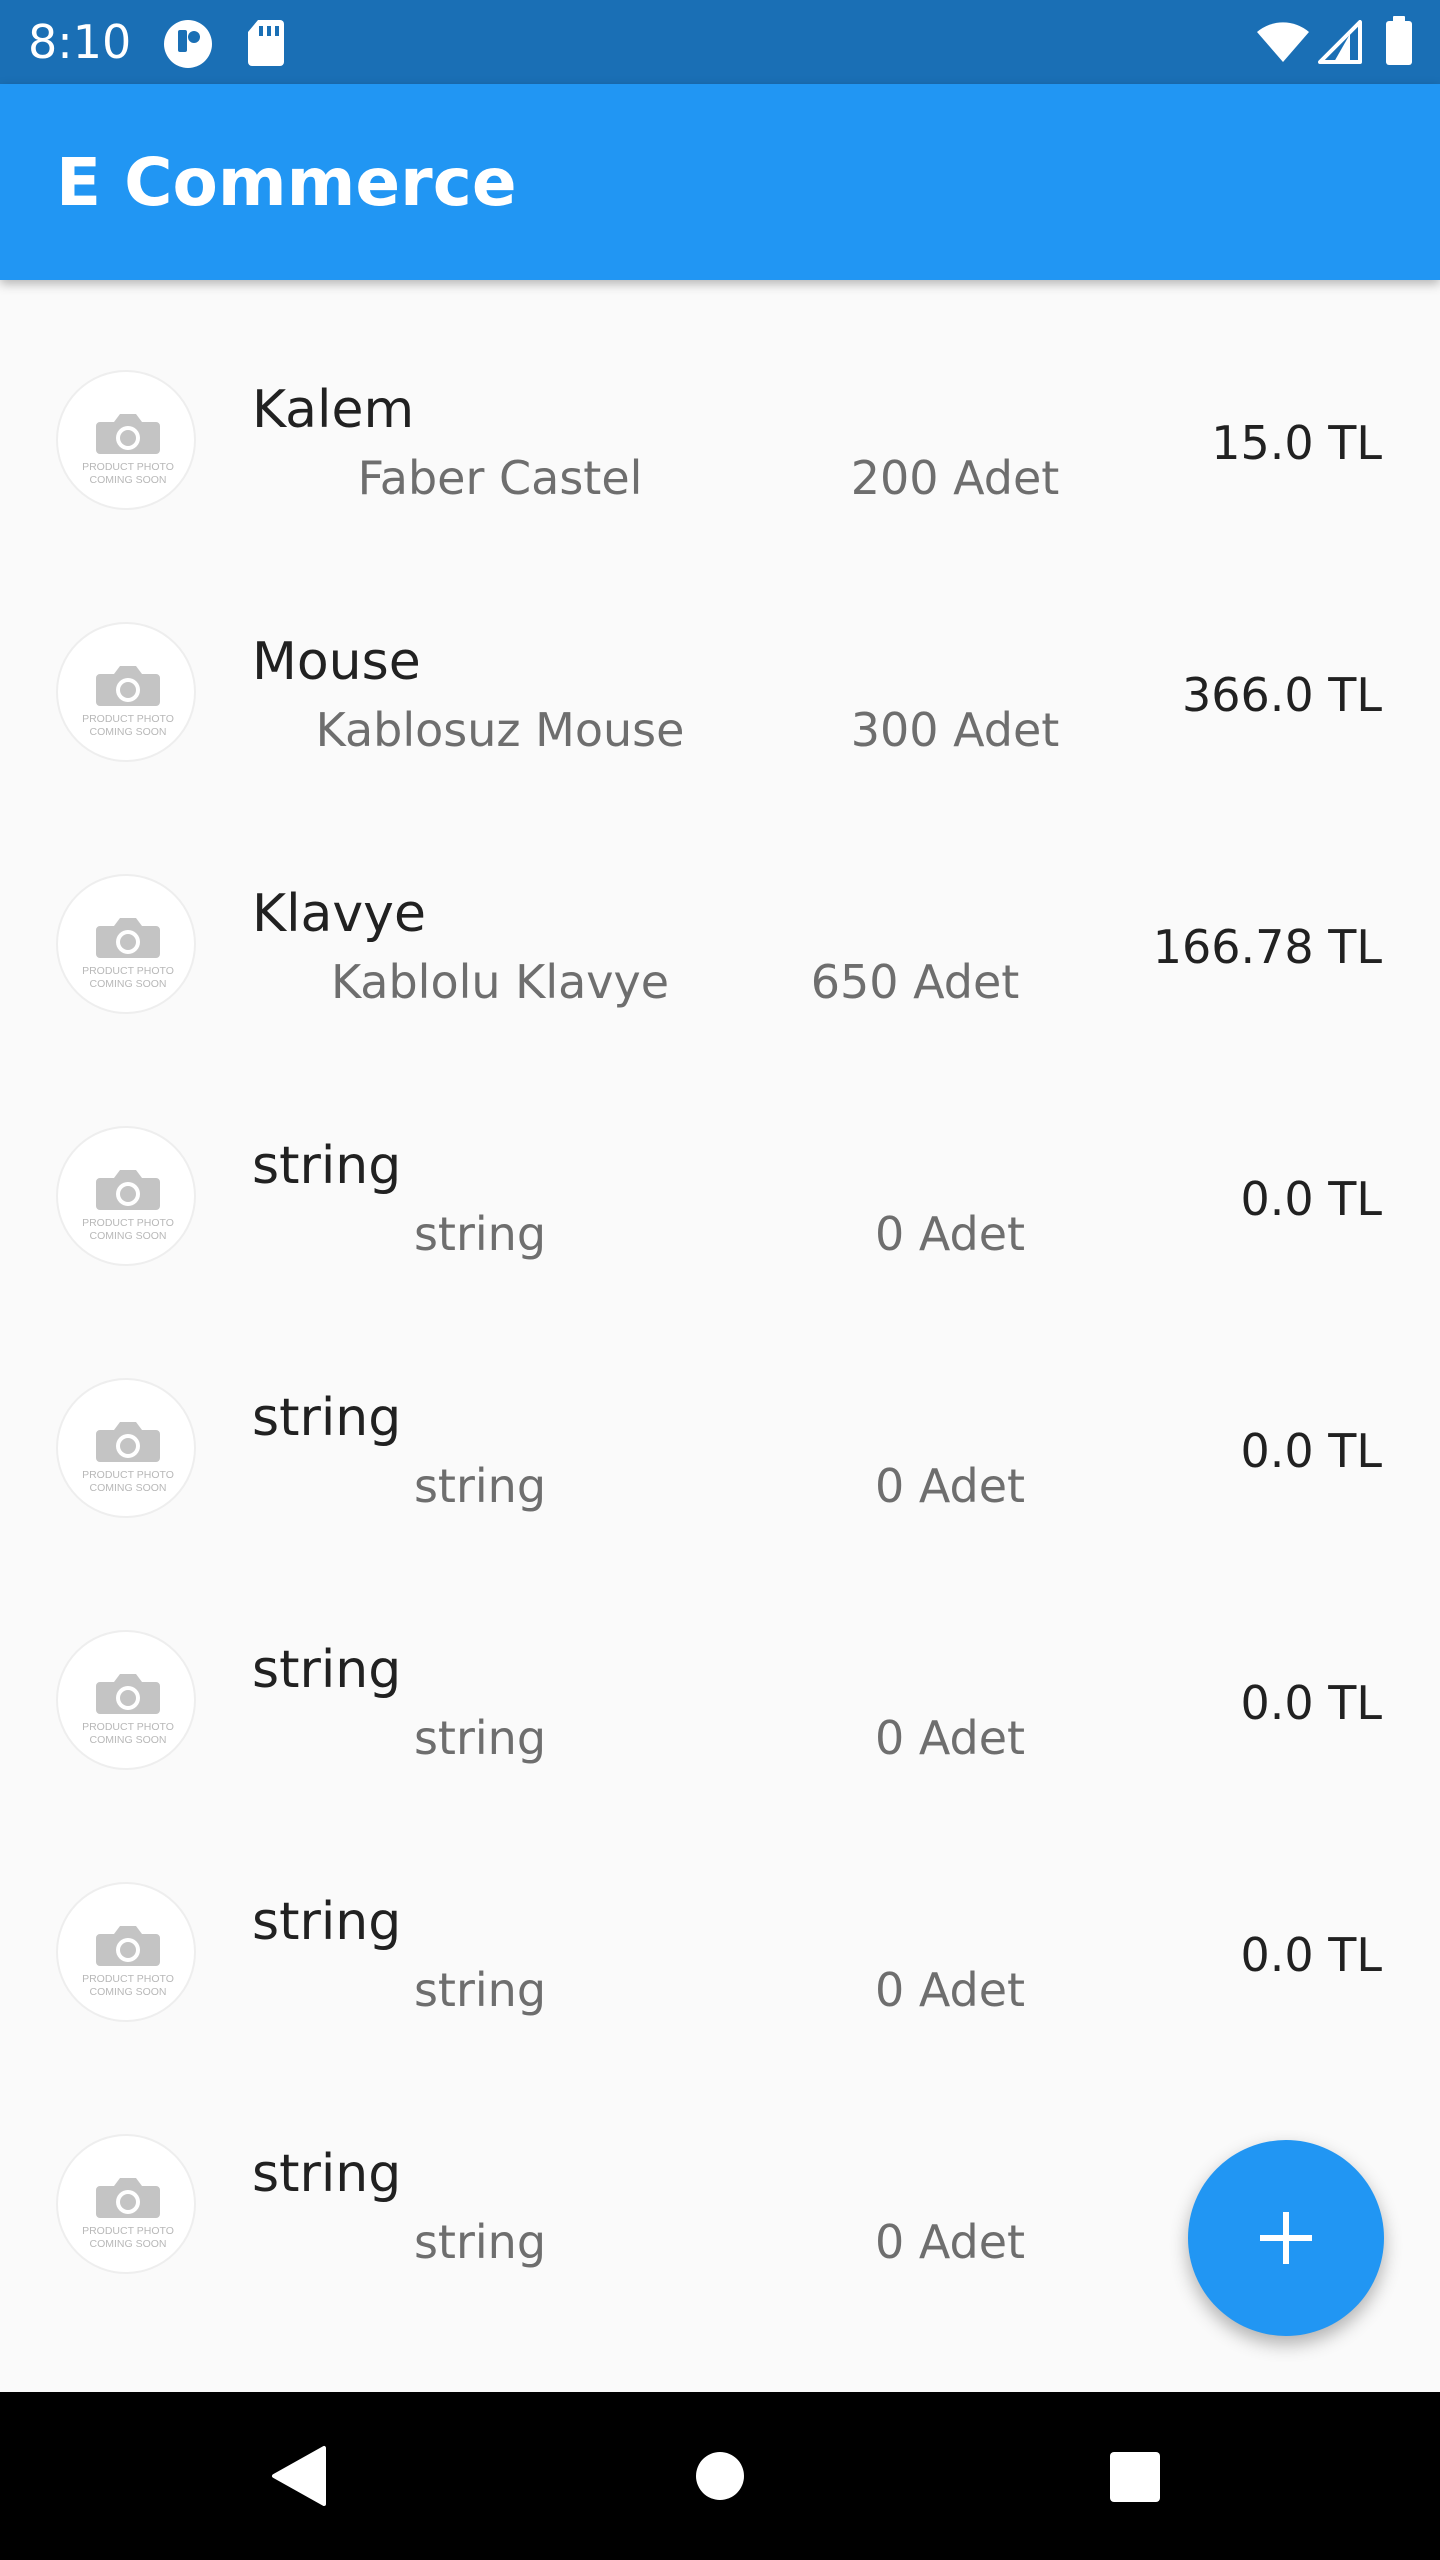  Describe the element at coordinates (1399, 43) in the screenshot. I see `battery-icon` at that location.